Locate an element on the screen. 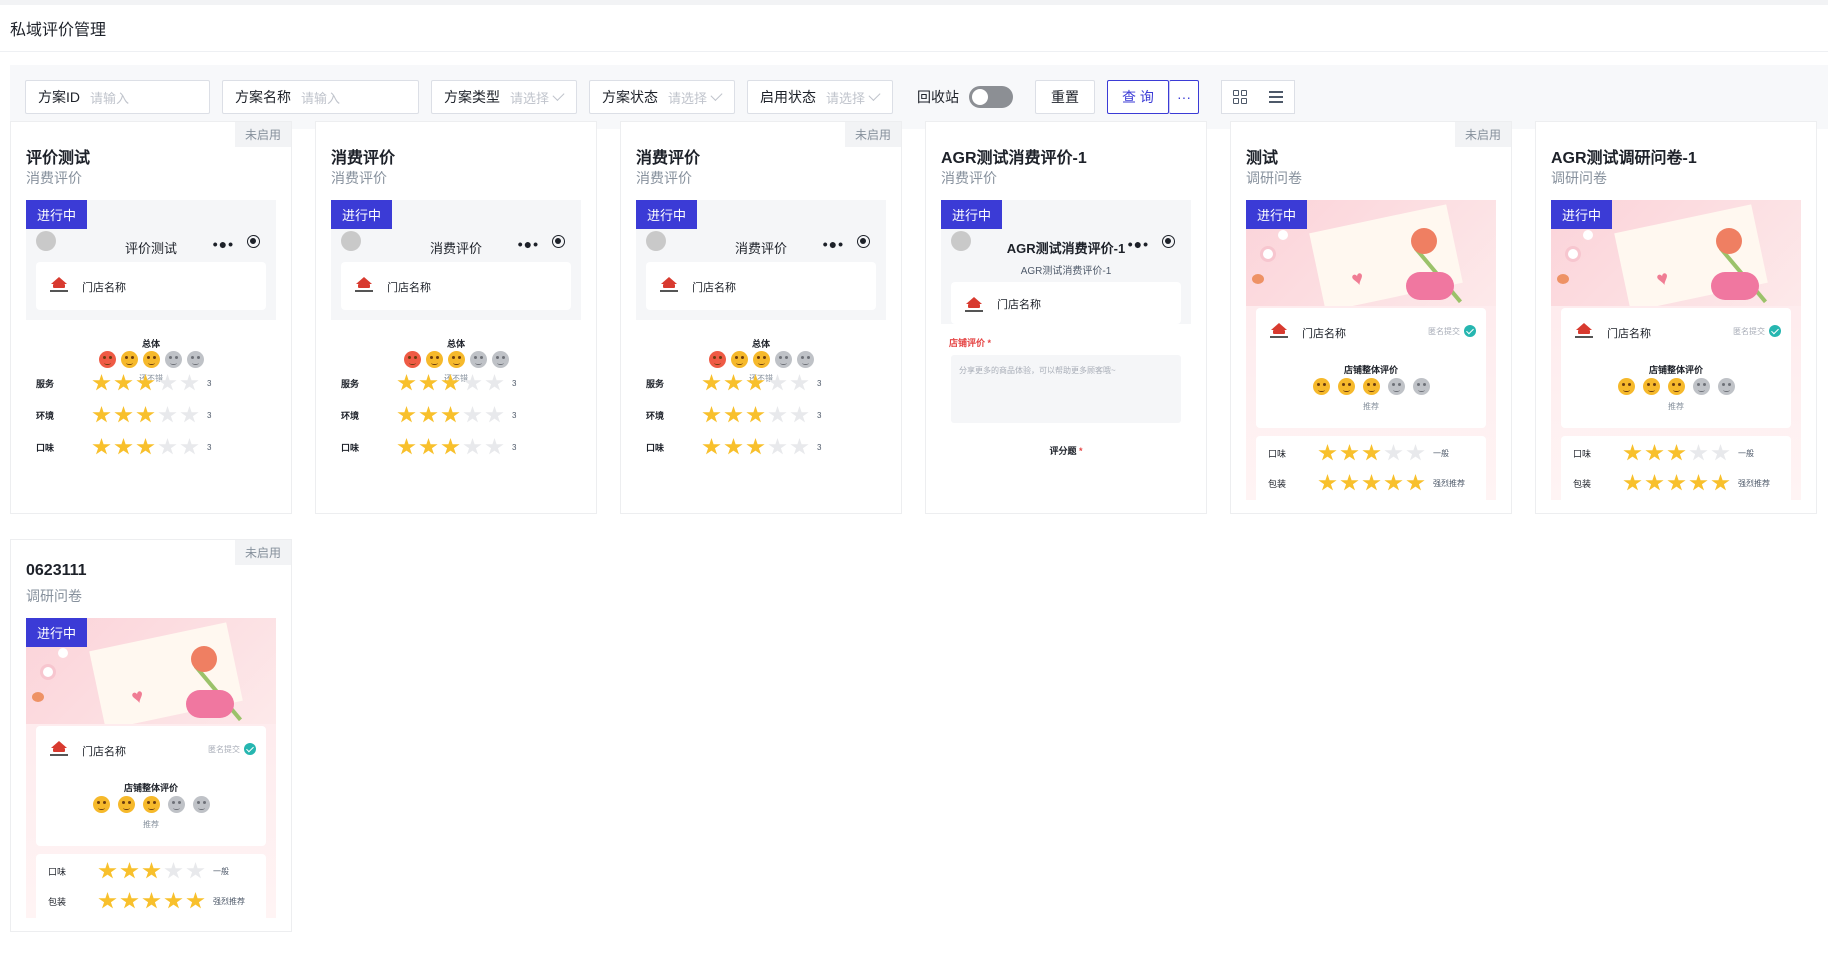  card-title: 0623111 is located at coordinates (56, 570).